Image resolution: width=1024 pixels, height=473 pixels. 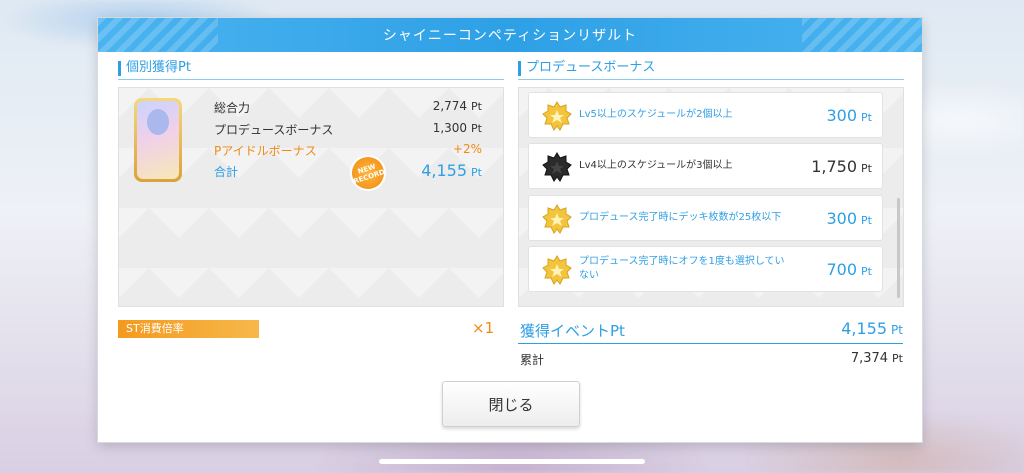 I want to click on bonus-item: プロデュース完了時にオフを1度も選択していない 700 Pt, so click(x=705, y=269).